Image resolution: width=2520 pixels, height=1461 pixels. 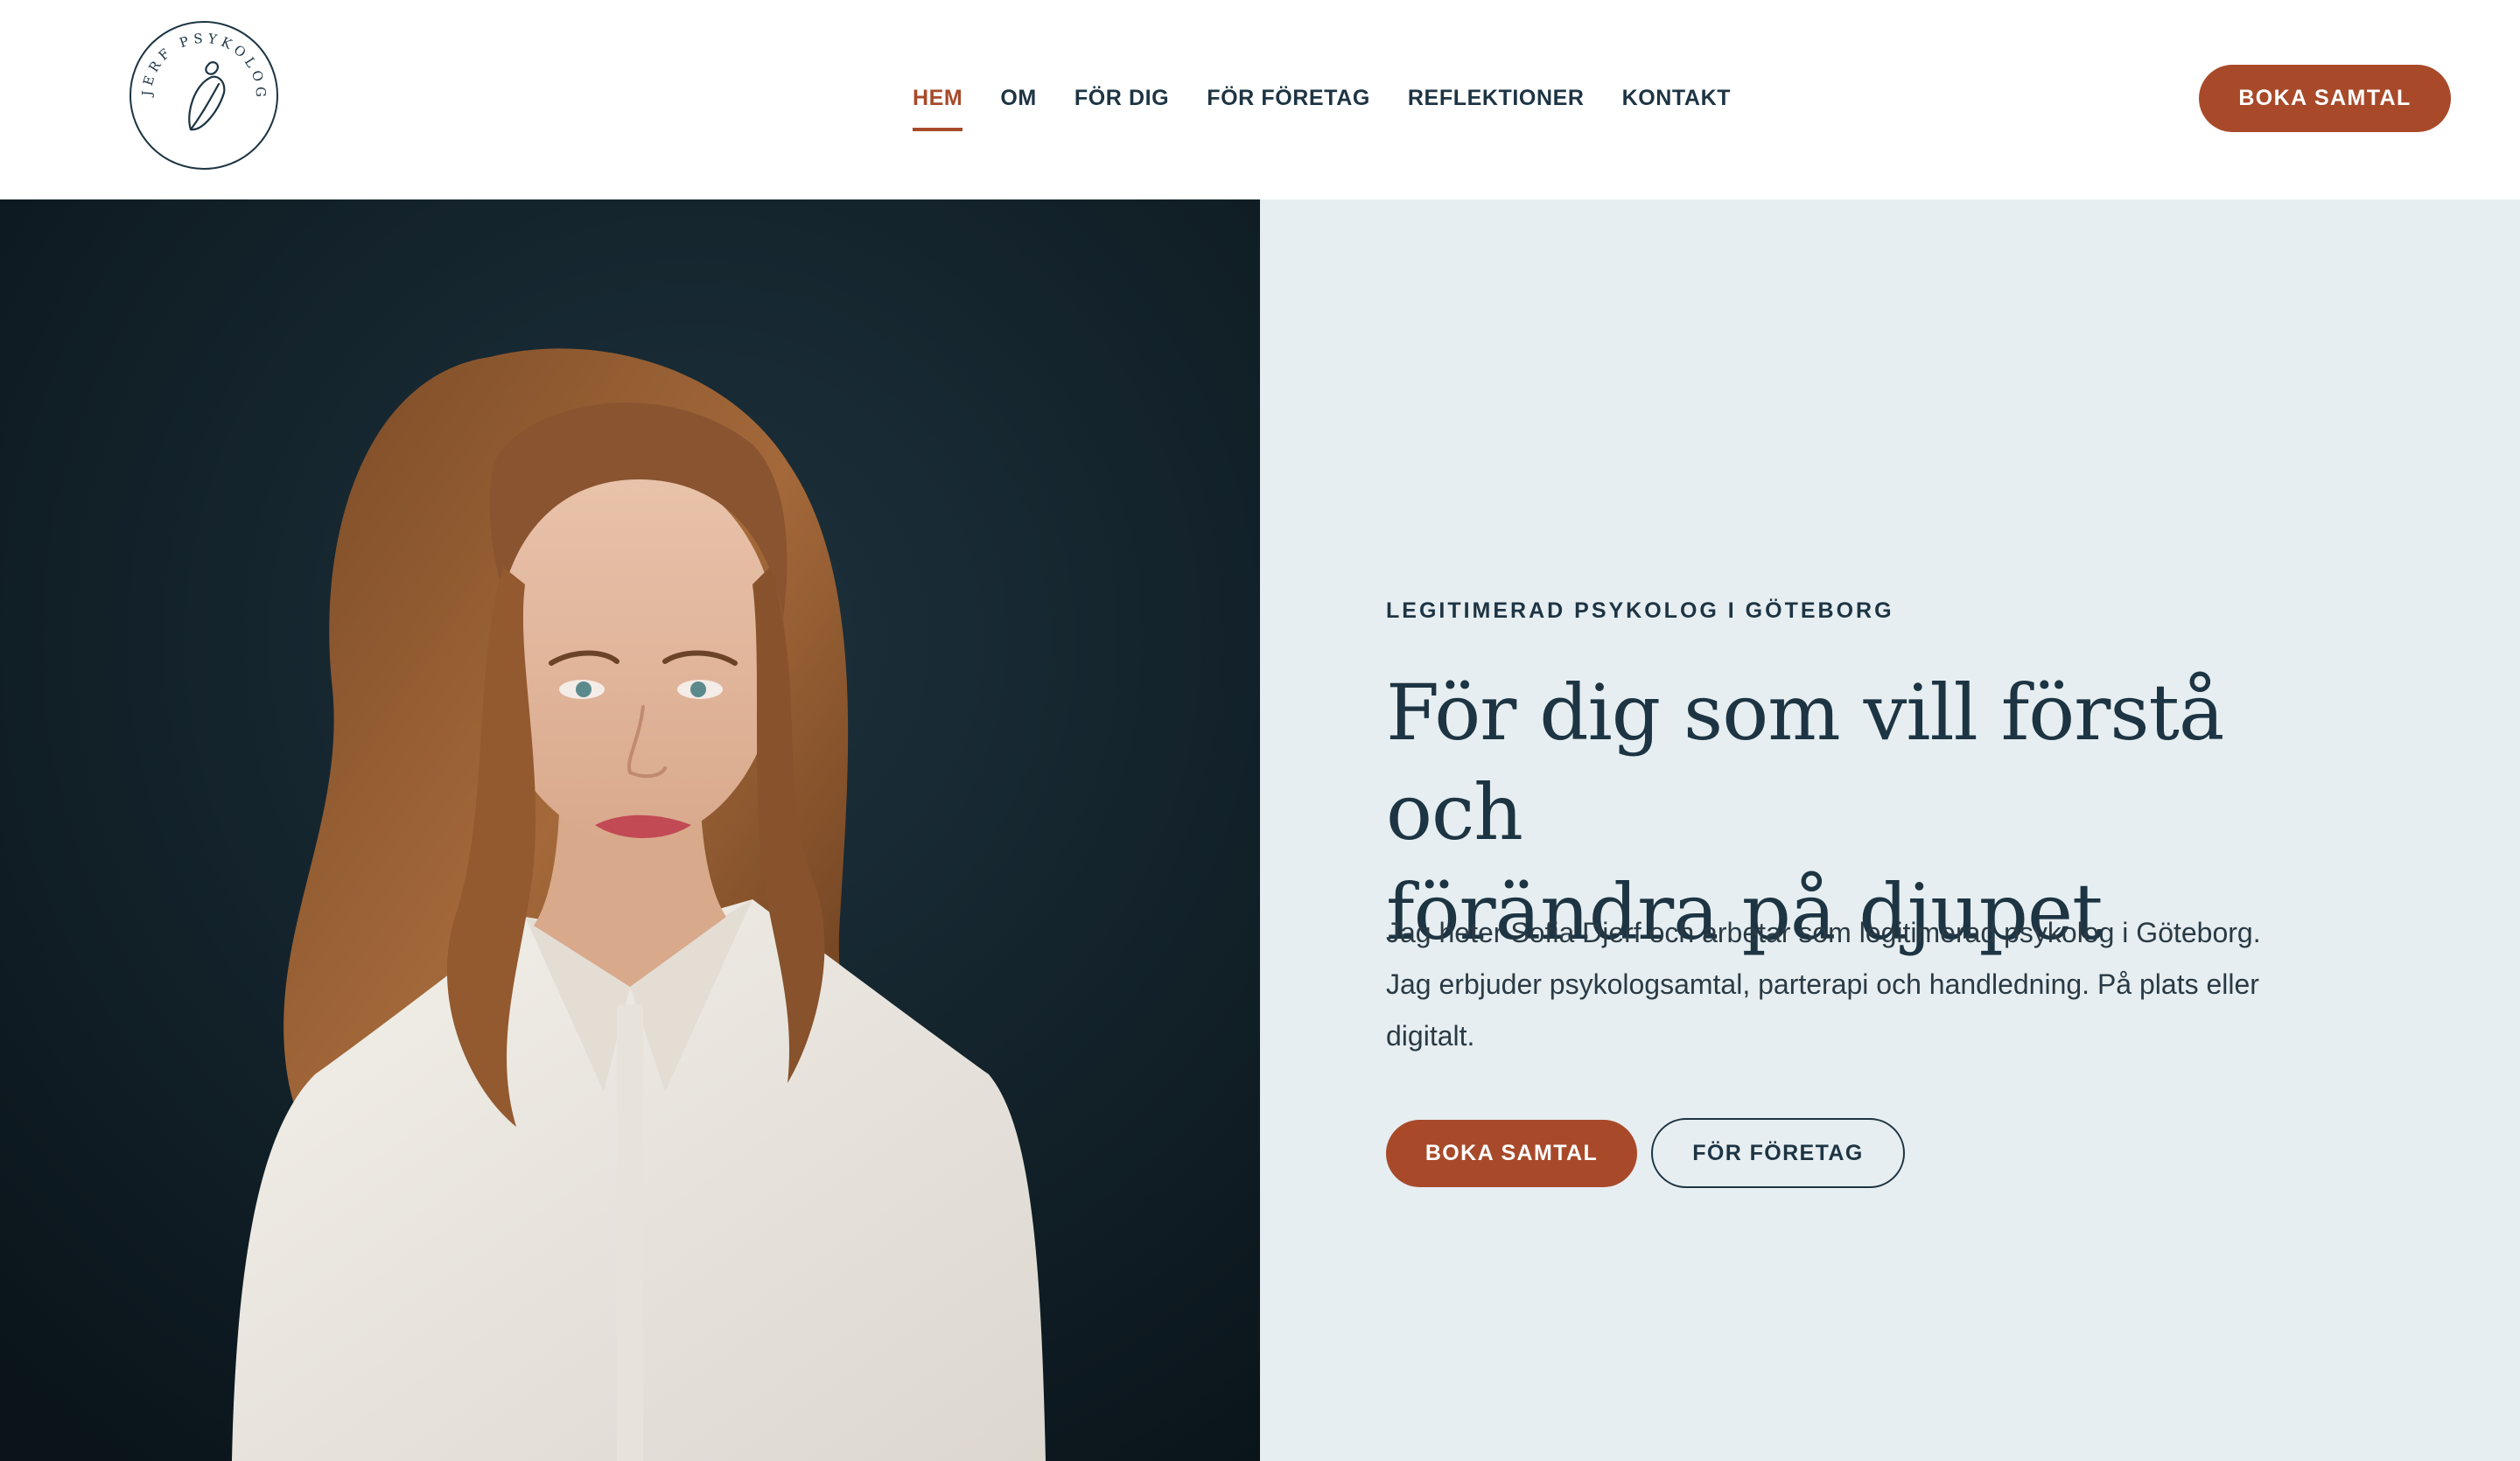 What do you see at coordinates (1121, 96) in the screenshot?
I see `nav-item-for-dig: FÖR DIG` at bounding box center [1121, 96].